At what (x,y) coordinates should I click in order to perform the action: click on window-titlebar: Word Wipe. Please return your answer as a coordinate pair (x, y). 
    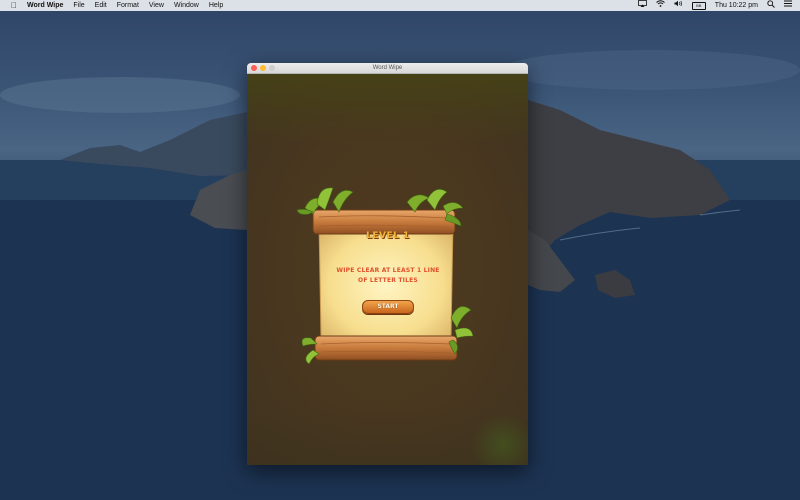
    Looking at the image, I should click on (387, 68).